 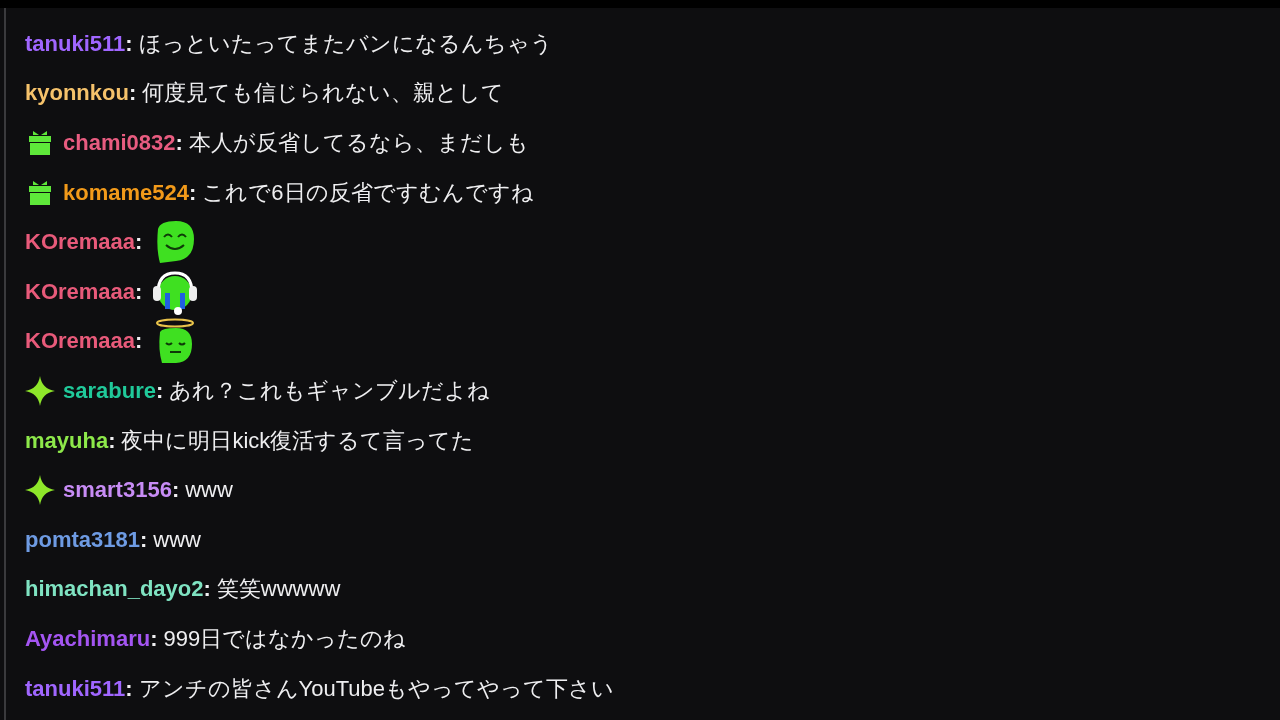 What do you see at coordinates (82, 539) in the screenshot?
I see `chat-username: pomta3181` at bounding box center [82, 539].